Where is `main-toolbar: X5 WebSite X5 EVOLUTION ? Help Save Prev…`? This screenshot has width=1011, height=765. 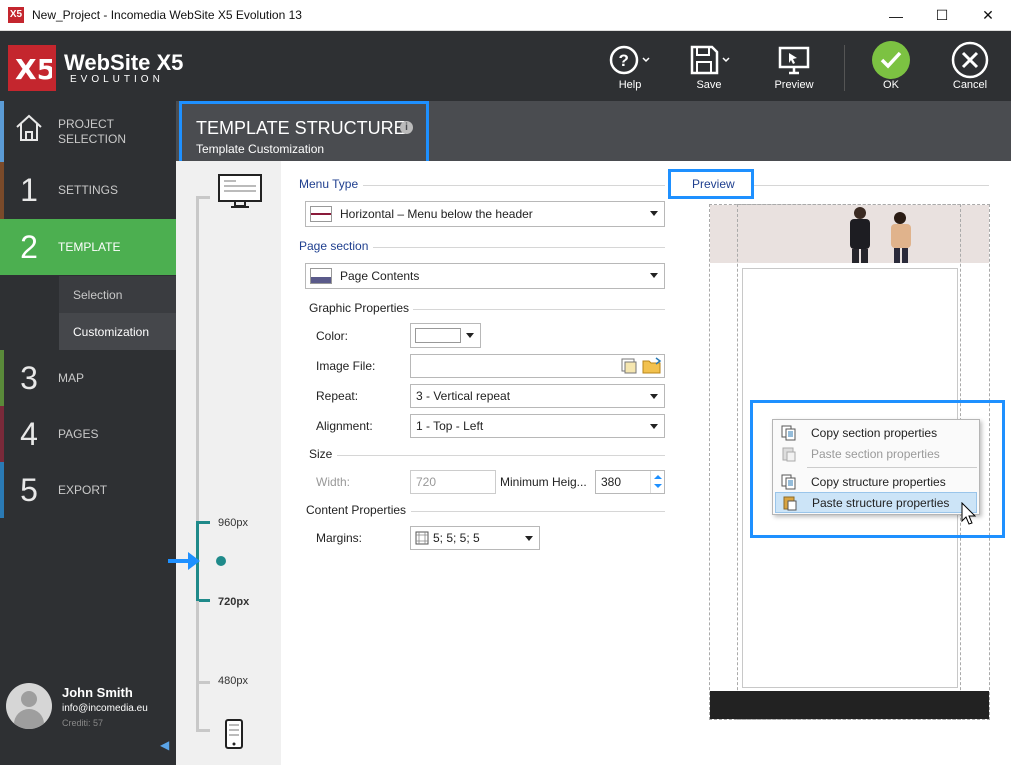 main-toolbar: X5 WebSite X5 EVOLUTION ? Help Save Prev… is located at coordinates (505, 66).